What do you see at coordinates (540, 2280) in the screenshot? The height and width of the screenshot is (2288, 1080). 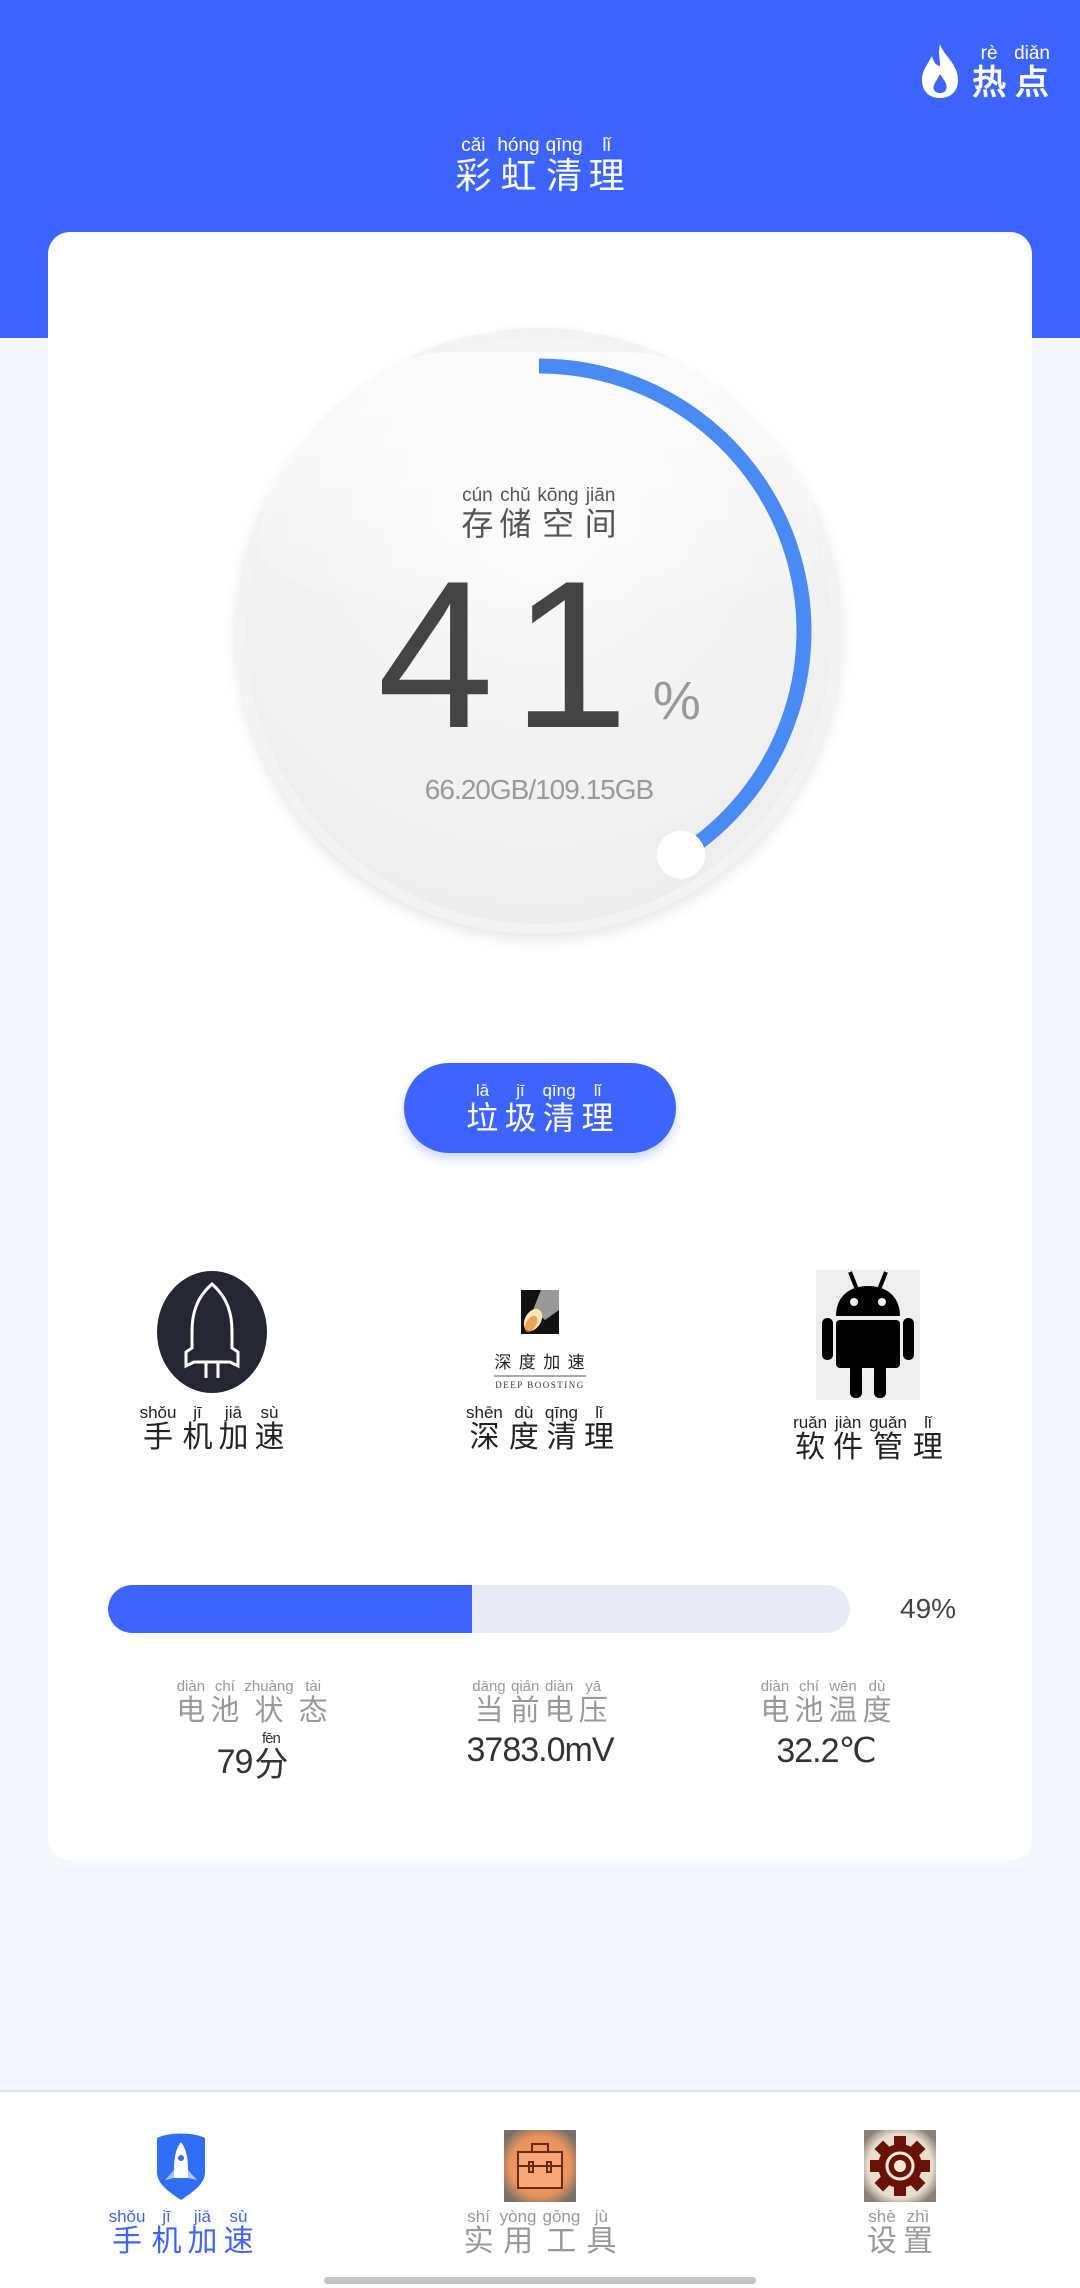 I see `home-indicator` at bounding box center [540, 2280].